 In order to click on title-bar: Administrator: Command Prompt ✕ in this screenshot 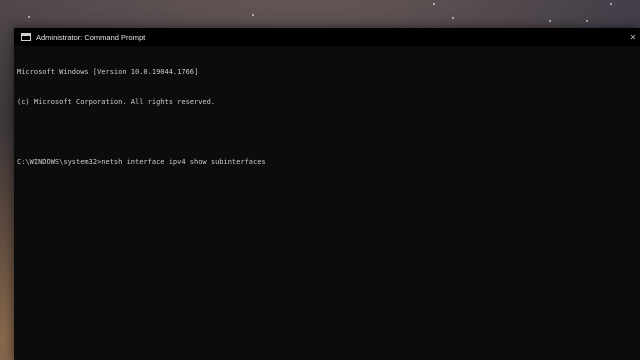, I will do `click(327, 37)`.